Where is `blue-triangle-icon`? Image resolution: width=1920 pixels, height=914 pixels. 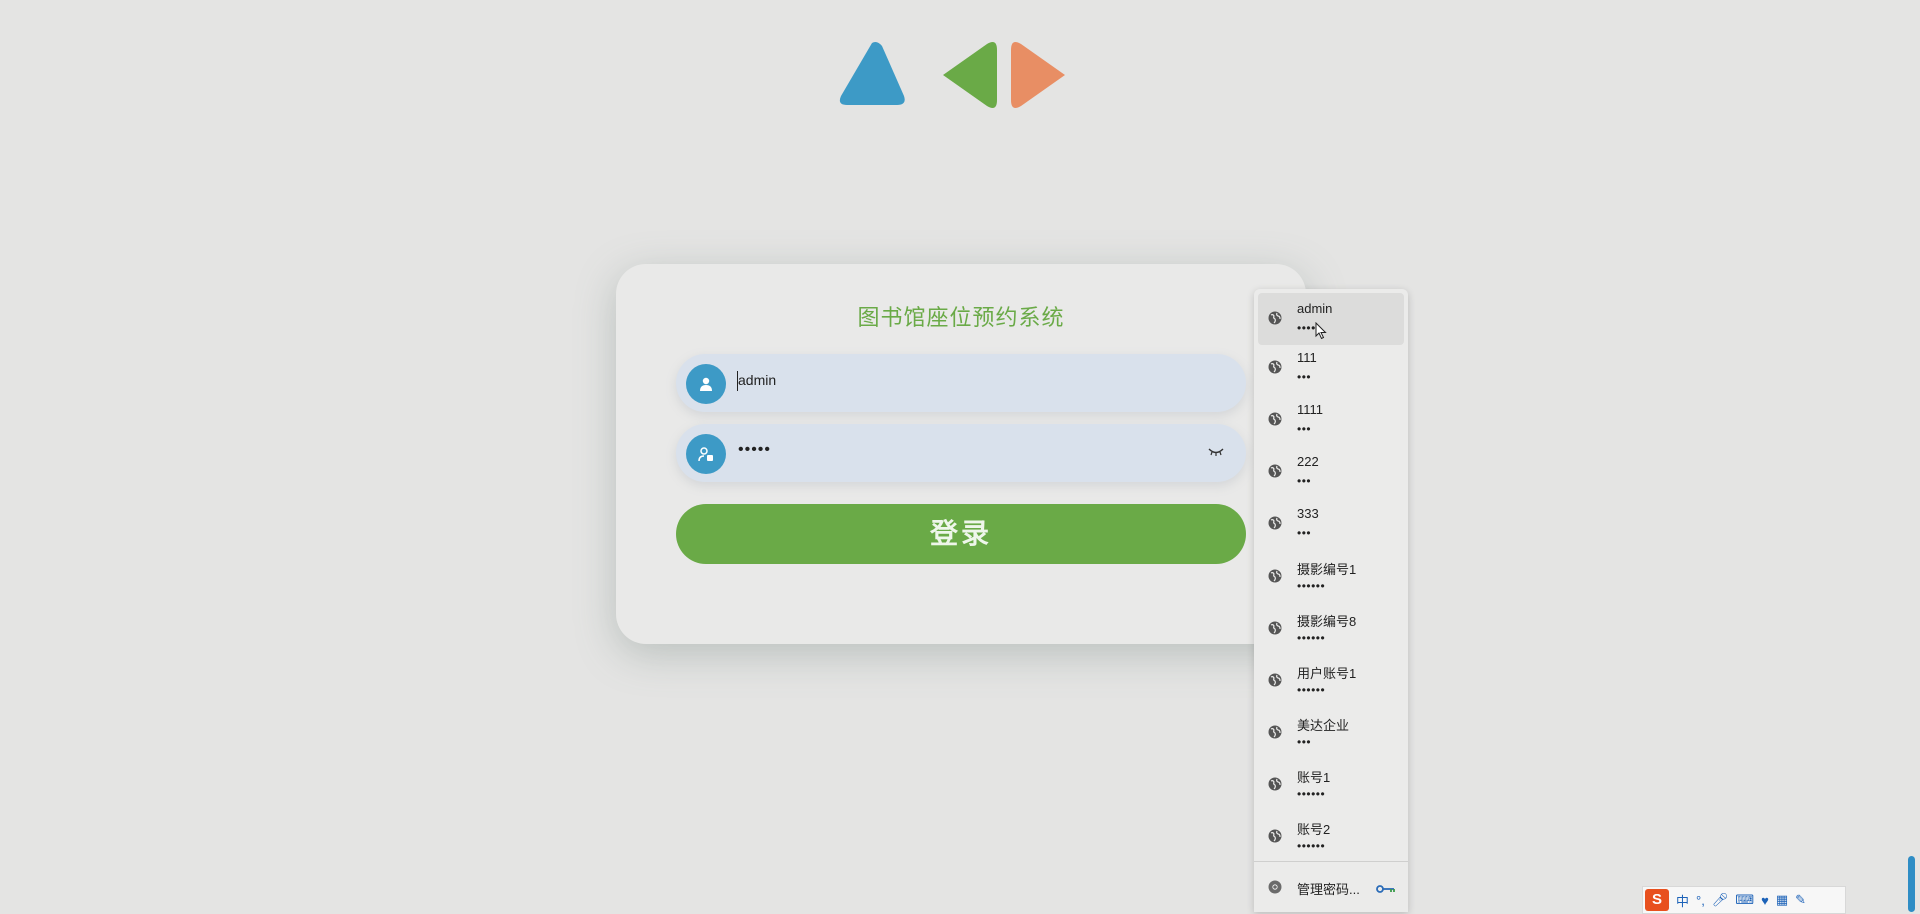
blue-triangle-icon is located at coordinates (872, 73).